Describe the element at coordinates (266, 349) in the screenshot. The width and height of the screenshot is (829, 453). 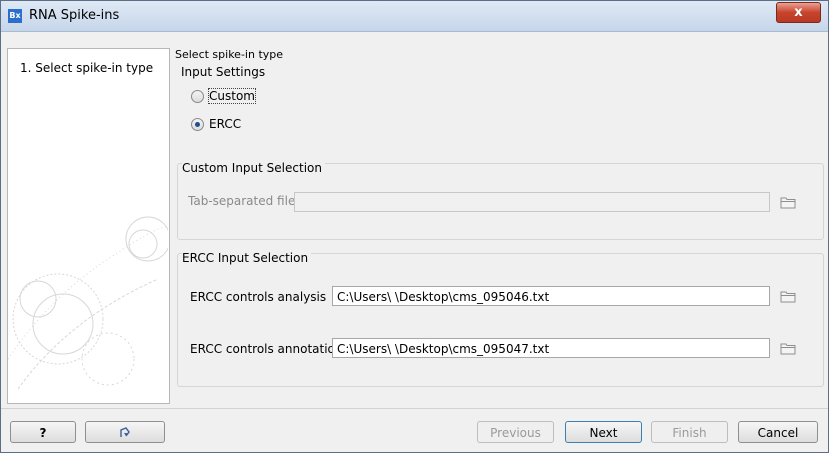
I see `ercc-controls-annotation-label: ERCC controls annotation` at that location.